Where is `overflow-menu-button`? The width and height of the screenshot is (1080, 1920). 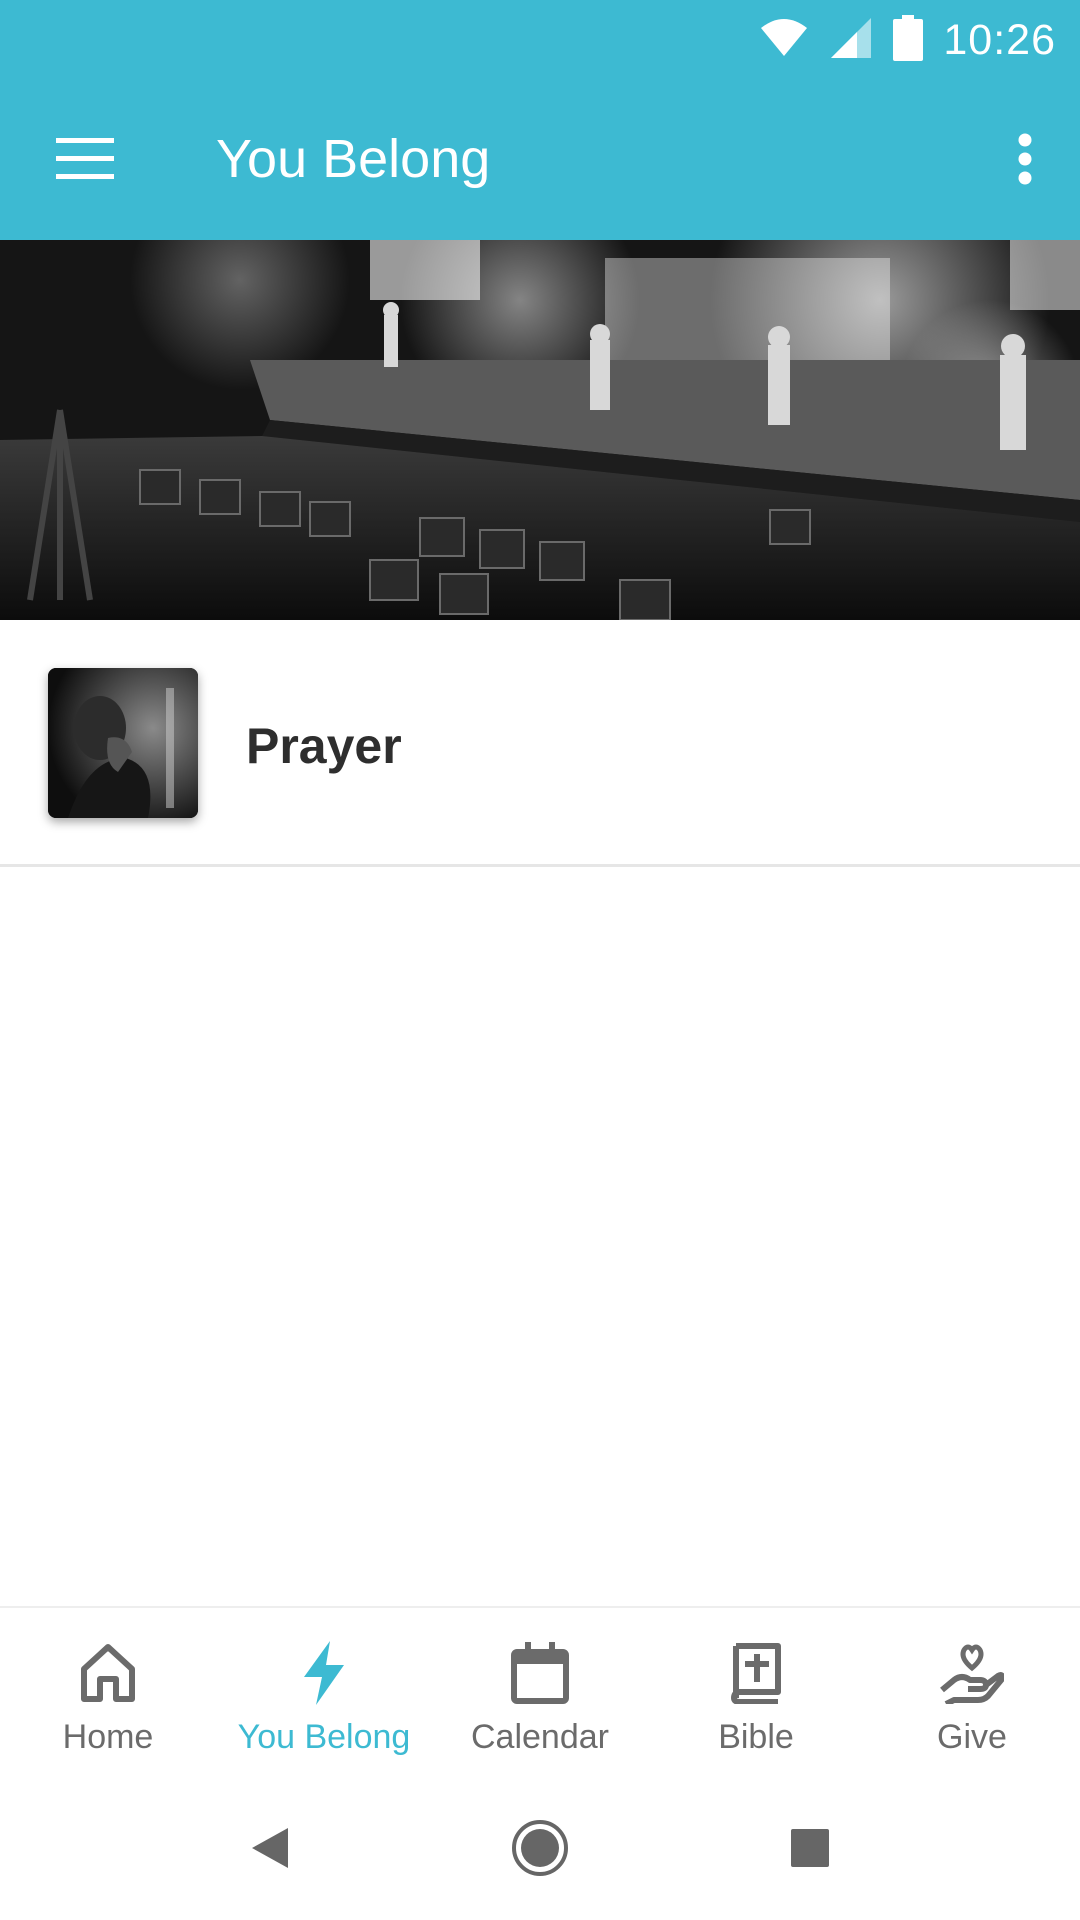 overflow-menu-button is located at coordinates (1025, 161).